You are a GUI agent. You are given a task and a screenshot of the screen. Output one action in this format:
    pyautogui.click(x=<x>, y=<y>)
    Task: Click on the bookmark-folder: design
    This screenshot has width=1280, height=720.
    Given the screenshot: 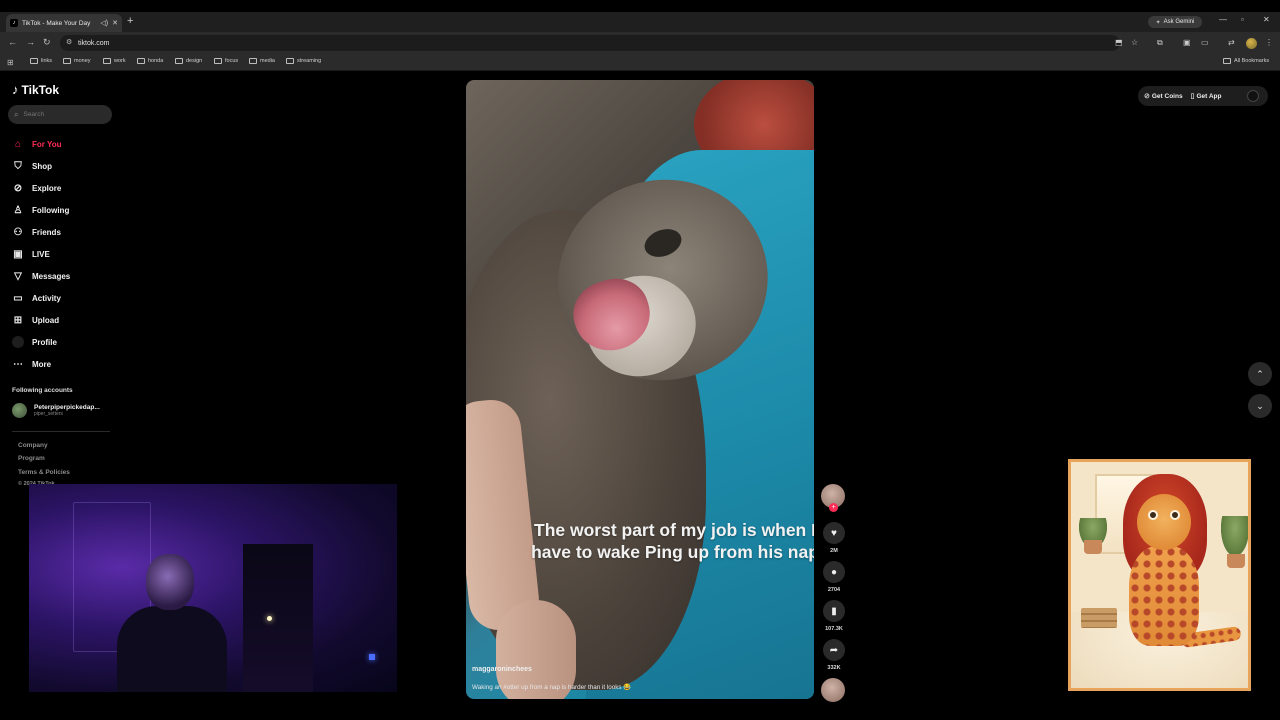 What is the action you would take?
    pyautogui.click(x=188, y=61)
    